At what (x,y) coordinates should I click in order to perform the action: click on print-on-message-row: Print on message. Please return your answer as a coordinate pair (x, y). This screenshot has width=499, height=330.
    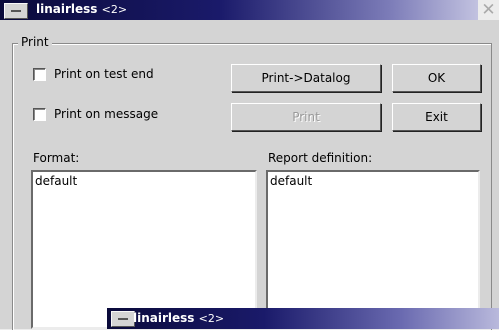
    Looking at the image, I should click on (95, 114).